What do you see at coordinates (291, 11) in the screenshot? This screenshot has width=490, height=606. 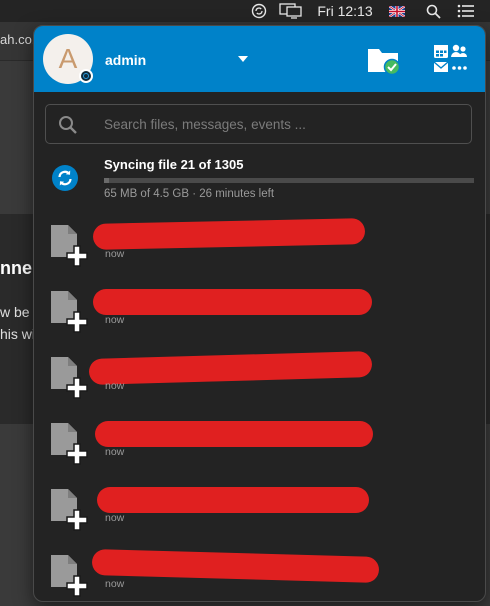 I see `display-mirroring-icon` at bounding box center [291, 11].